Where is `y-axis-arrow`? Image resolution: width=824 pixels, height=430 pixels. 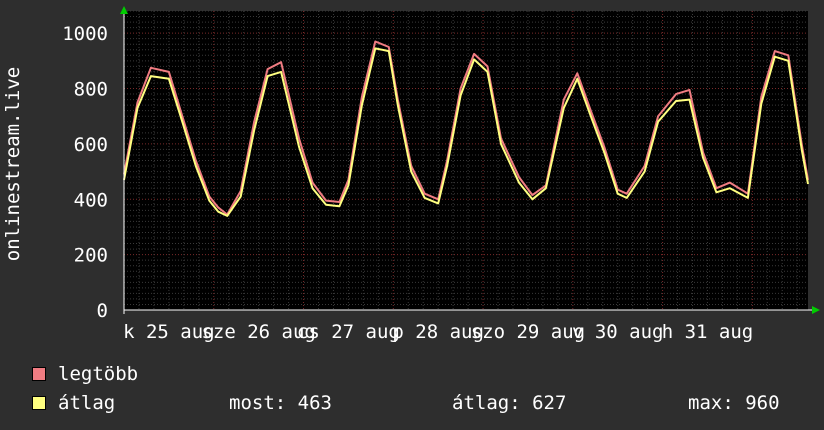
y-axis-arrow is located at coordinates (124, 10).